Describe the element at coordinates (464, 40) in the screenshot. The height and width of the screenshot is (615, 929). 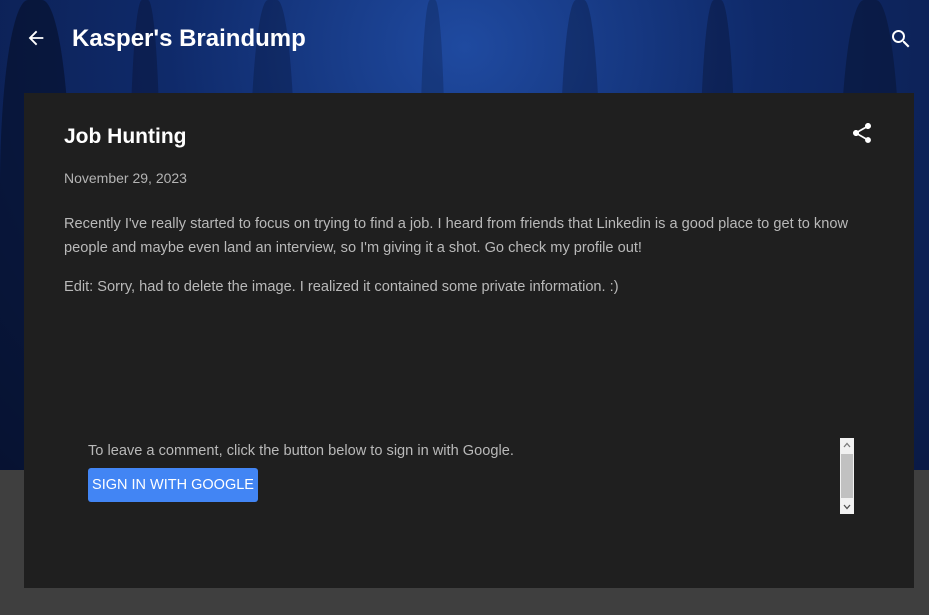
I see `blog-header: Kasper's Braindump` at that location.